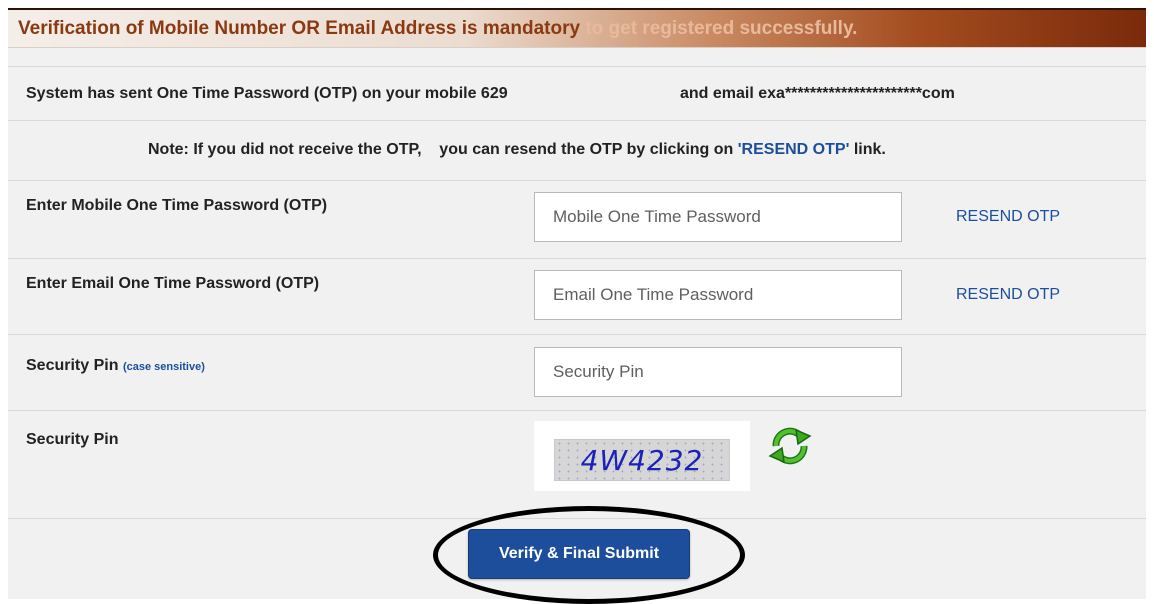 This screenshot has width=1154, height=604. What do you see at coordinates (579, 554) in the screenshot?
I see `verify-final-submit-button: Verify & Final Submit` at bounding box center [579, 554].